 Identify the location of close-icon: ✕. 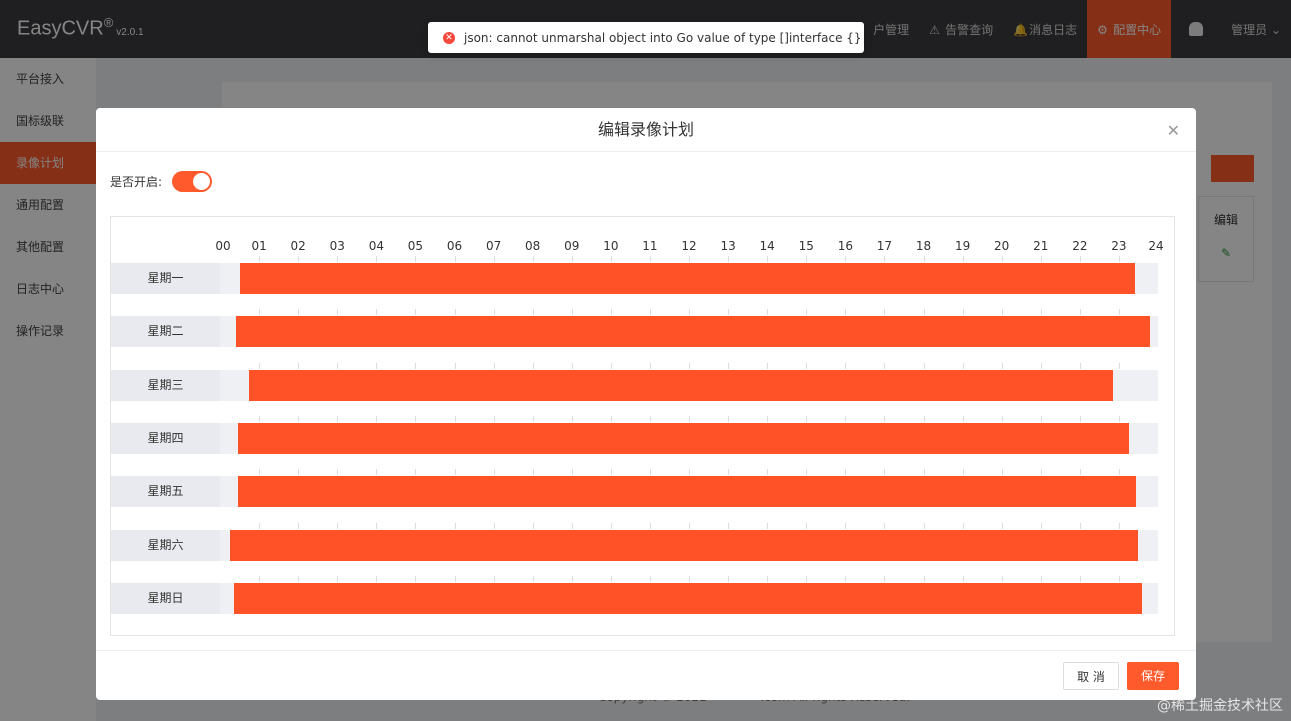
(1173, 130).